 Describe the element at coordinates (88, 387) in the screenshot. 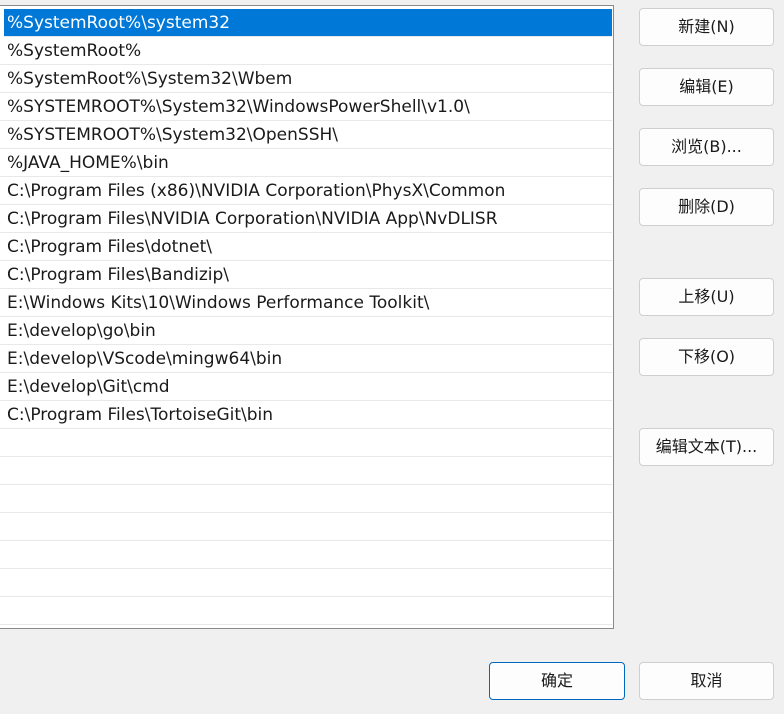

I see `list-item-label: E:\develop\Git\cmd` at that location.